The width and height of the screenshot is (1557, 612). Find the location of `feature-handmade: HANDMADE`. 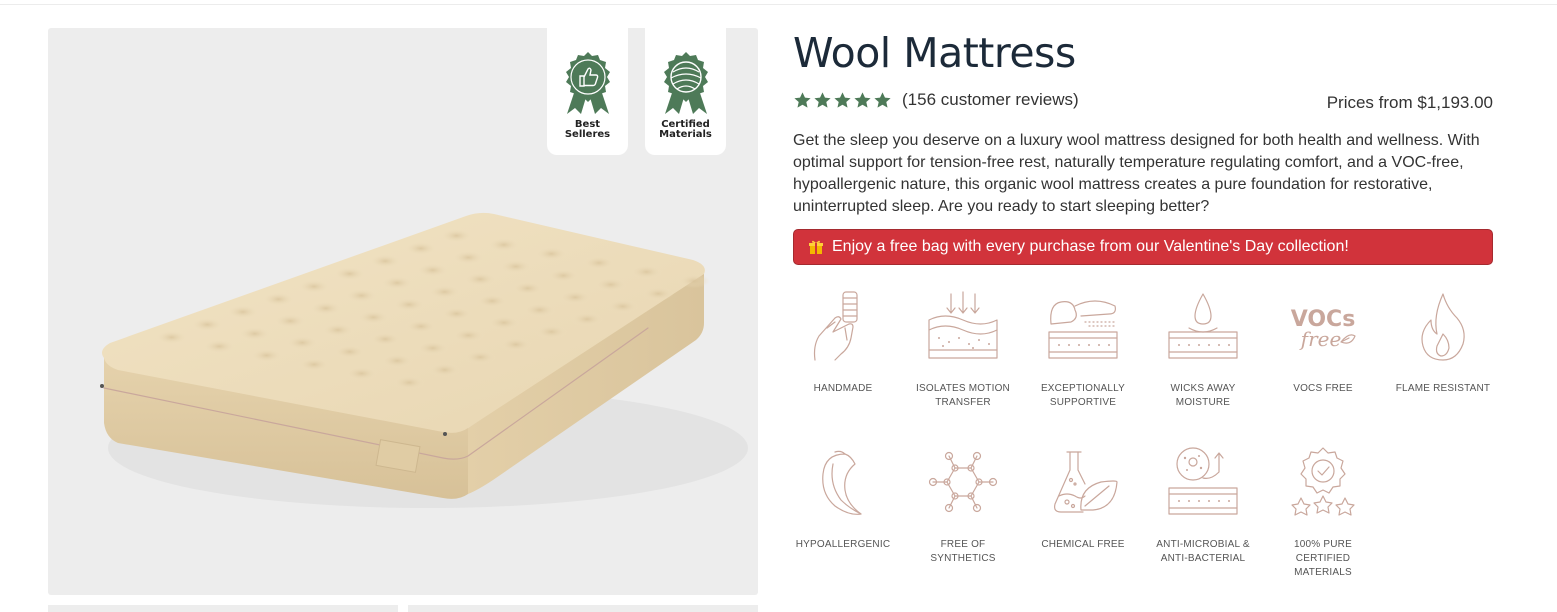

feature-handmade: HANDMADE is located at coordinates (843, 342).